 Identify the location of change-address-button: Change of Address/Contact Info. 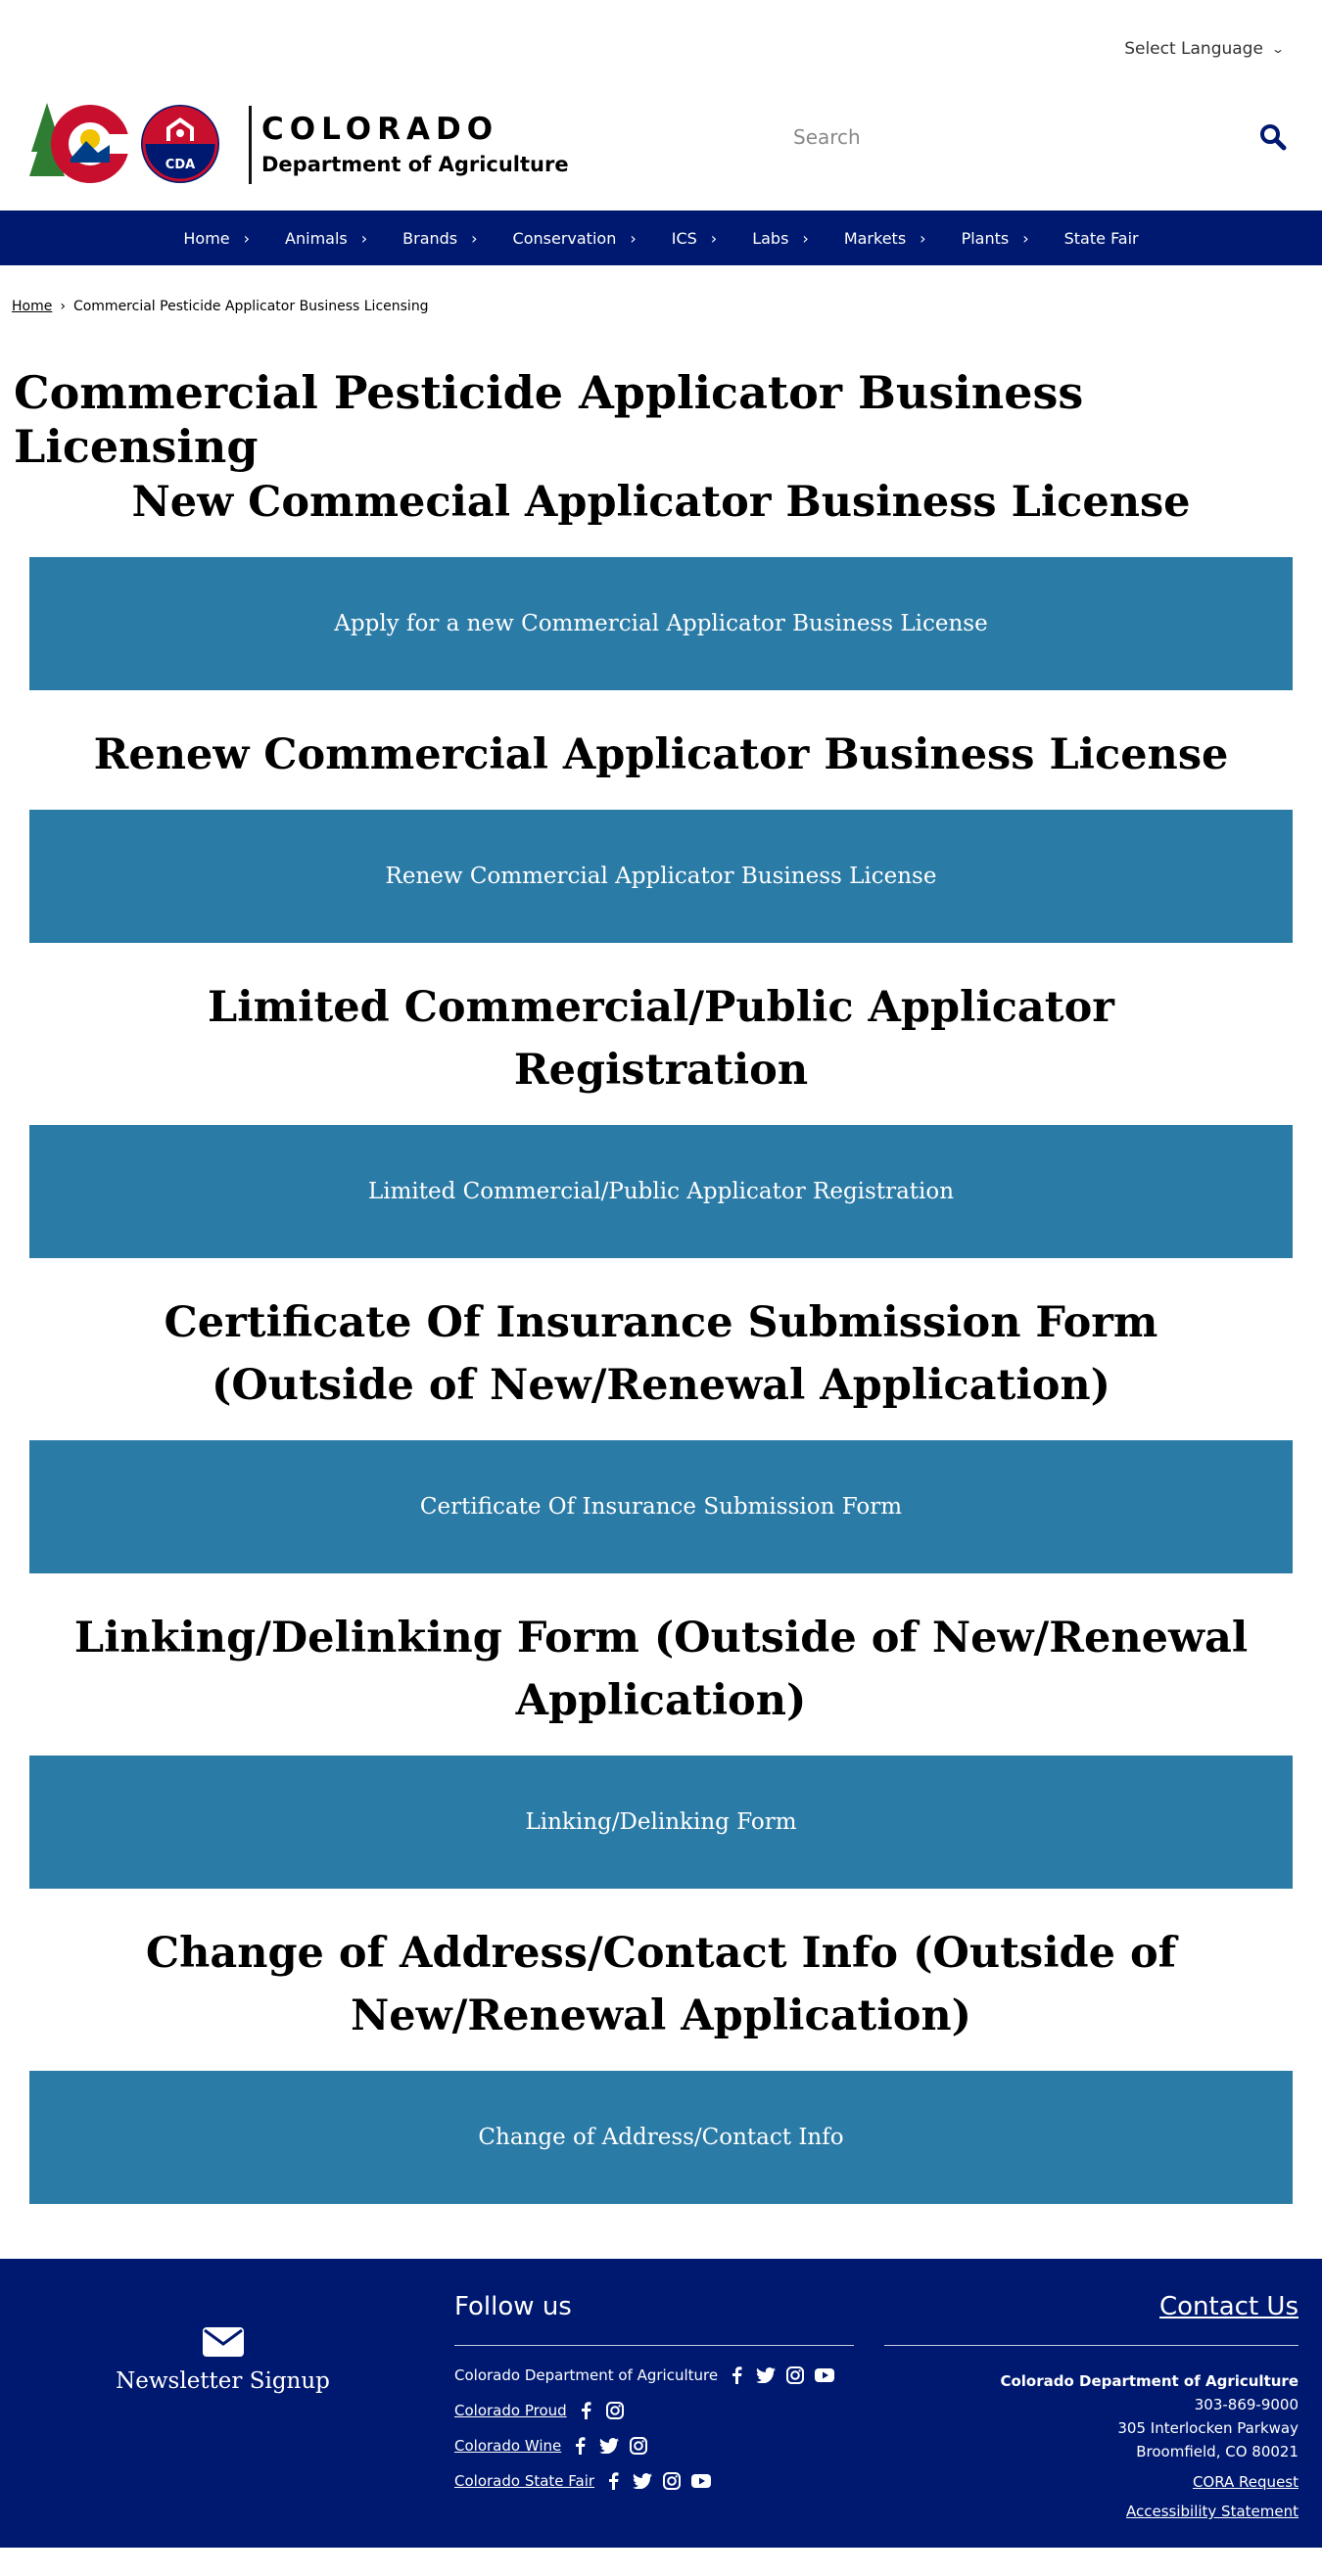
(661, 2137).